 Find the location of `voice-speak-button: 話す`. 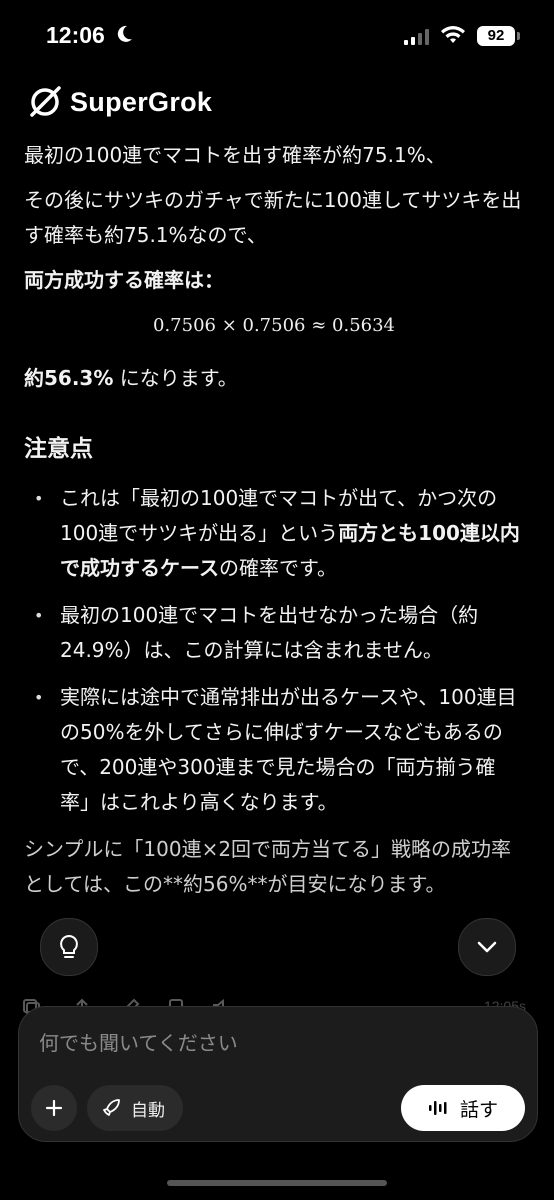

voice-speak-button: 話す is located at coordinates (463, 1108).